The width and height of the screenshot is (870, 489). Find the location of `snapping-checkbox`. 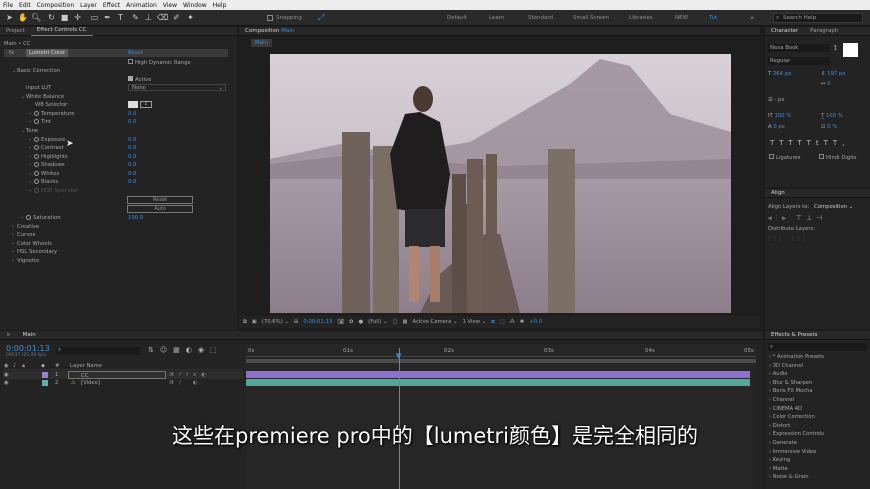

snapping-checkbox is located at coordinates (270, 18).